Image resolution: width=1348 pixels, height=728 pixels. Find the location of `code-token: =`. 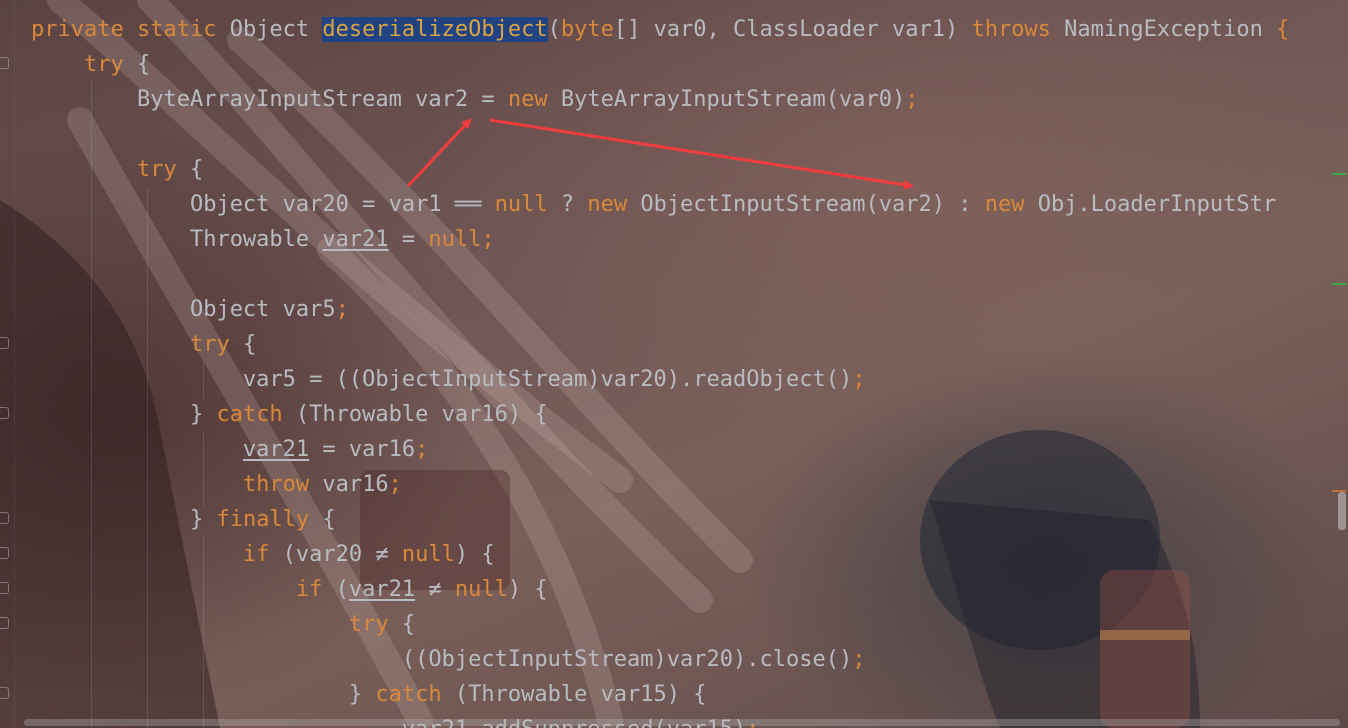

code-token: = is located at coordinates (408, 239).